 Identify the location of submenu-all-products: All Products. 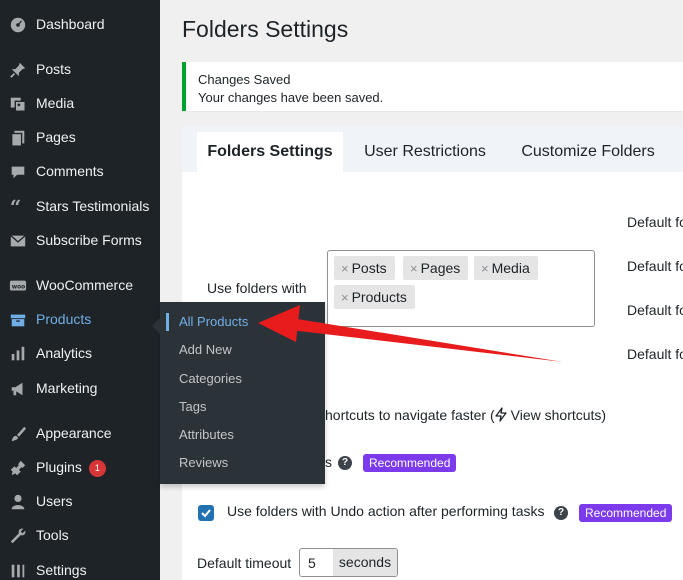
(242, 322).